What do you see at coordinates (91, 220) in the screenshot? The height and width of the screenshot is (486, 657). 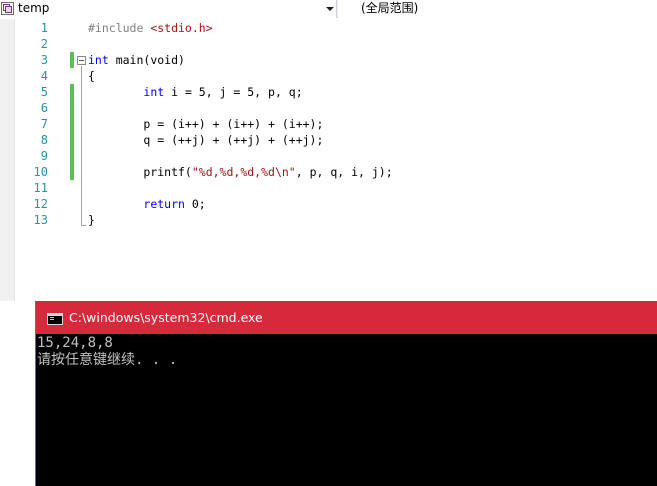 I see `line-code: }` at bounding box center [91, 220].